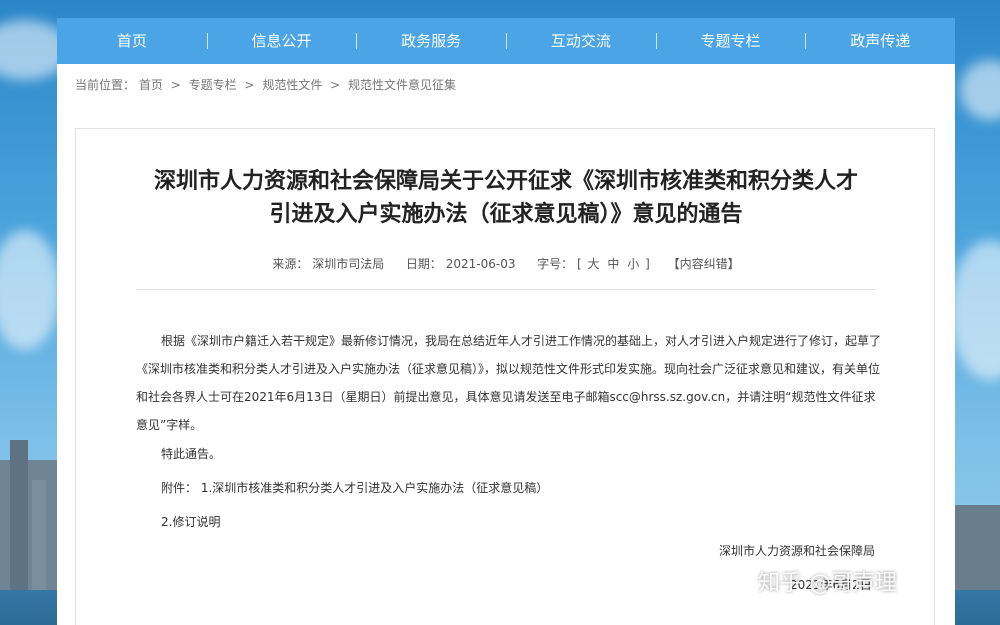 This screenshot has width=1000, height=625. What do you see at coordinates (290, 264) in the screenshot?
I see `source-label: 来源：` at bounding box center [290, 264].